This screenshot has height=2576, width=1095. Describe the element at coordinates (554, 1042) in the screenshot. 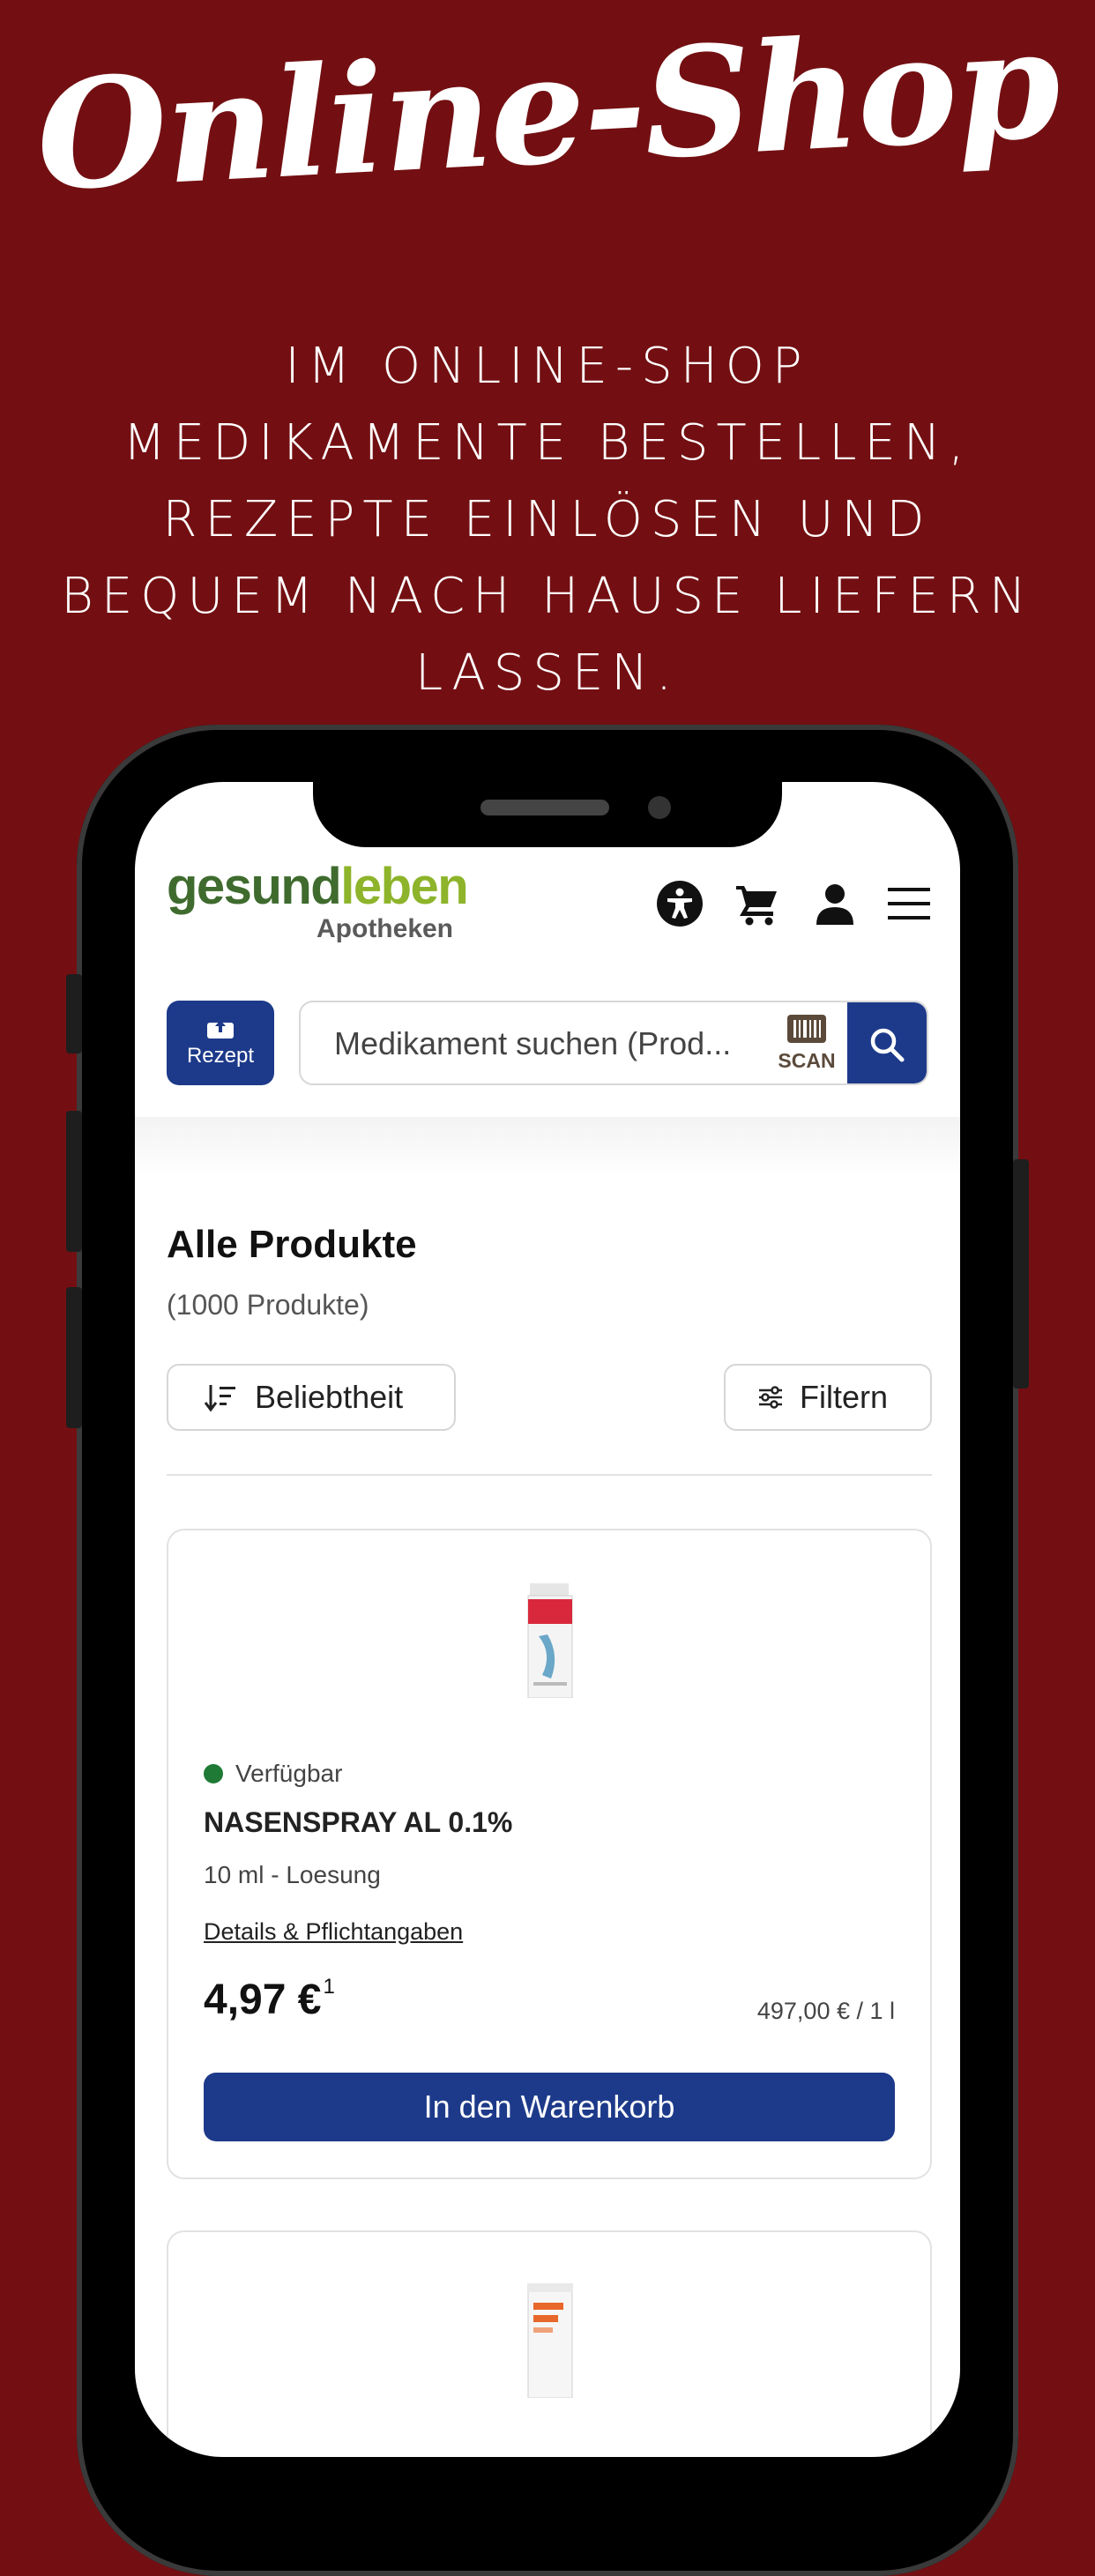

I see `search-input` at that location.